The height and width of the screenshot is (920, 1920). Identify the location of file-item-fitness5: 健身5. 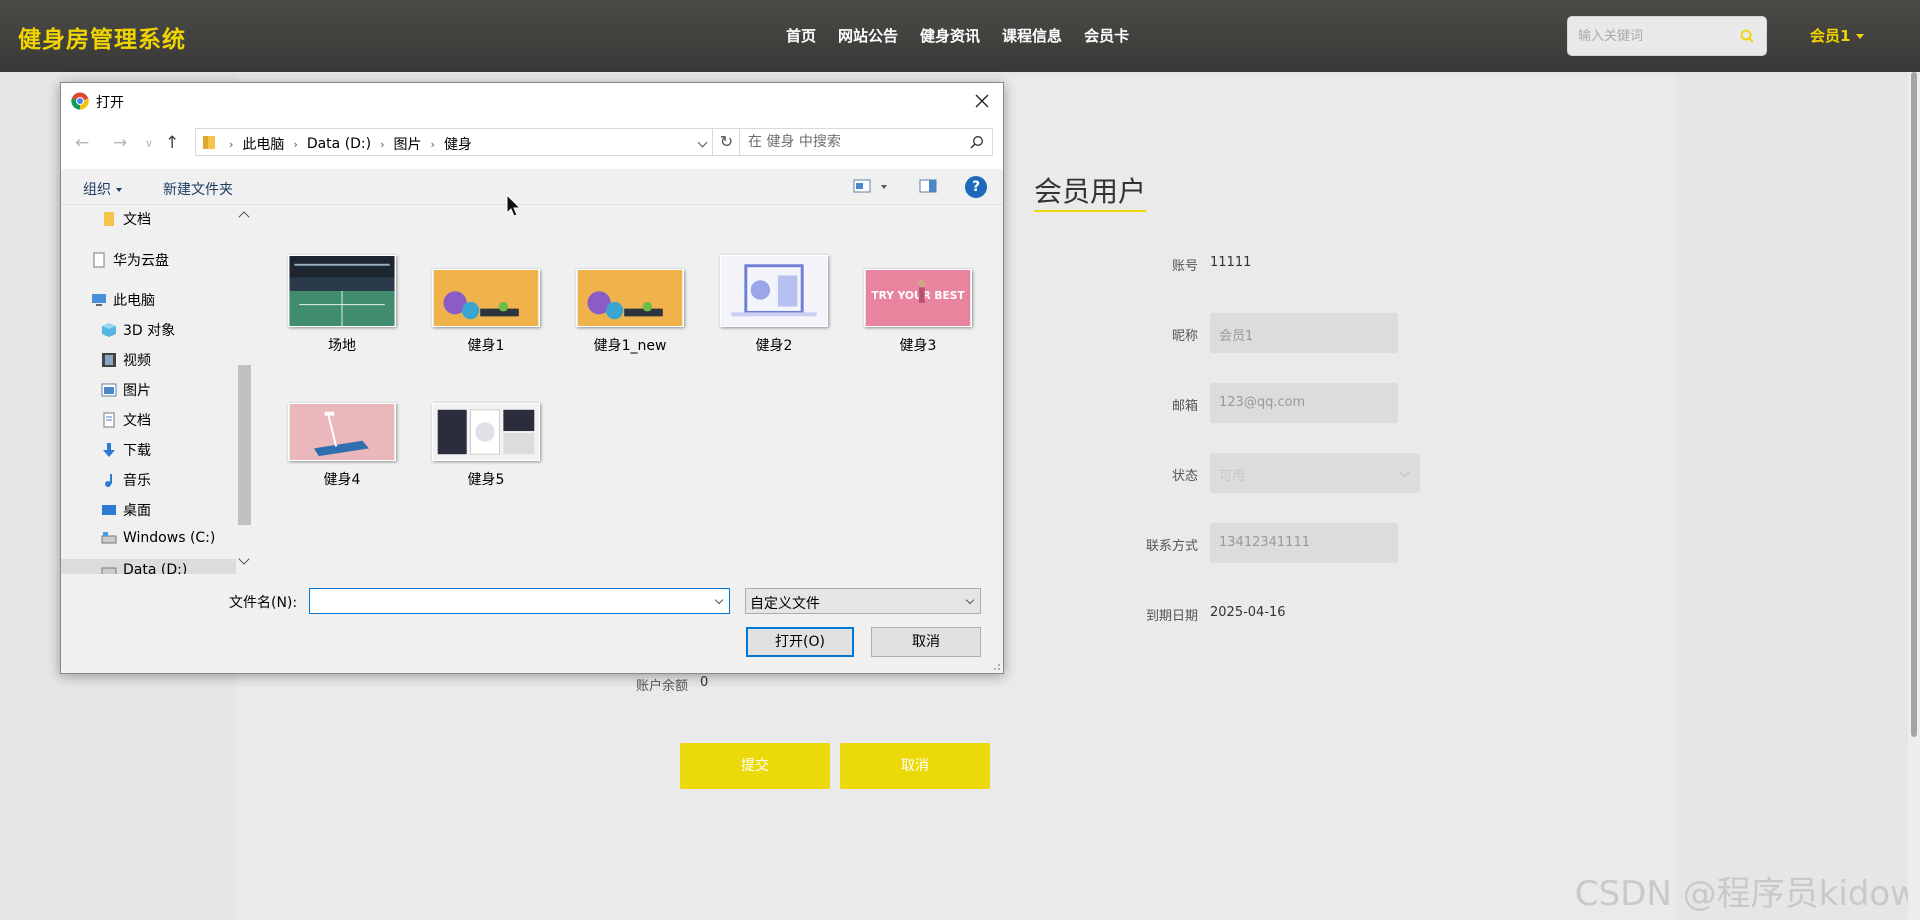
(486, 446).